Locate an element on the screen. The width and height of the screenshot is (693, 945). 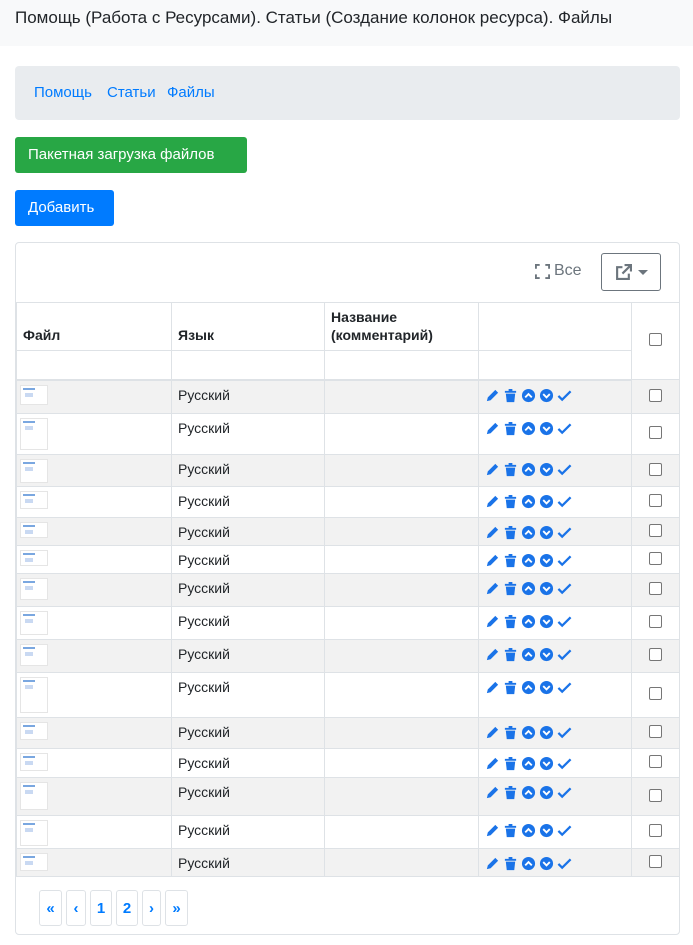
filter-name is located at coordinates (401, 365).